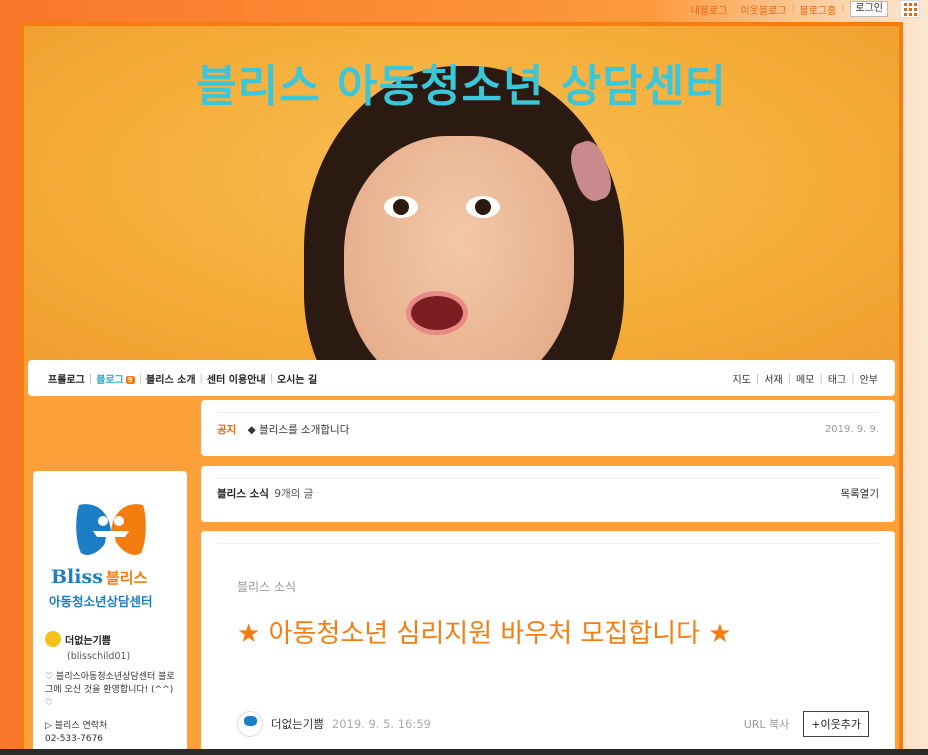  Describe the element at coordinates (548, 543) in the screenshot. I see `post-top-rule` at that location.